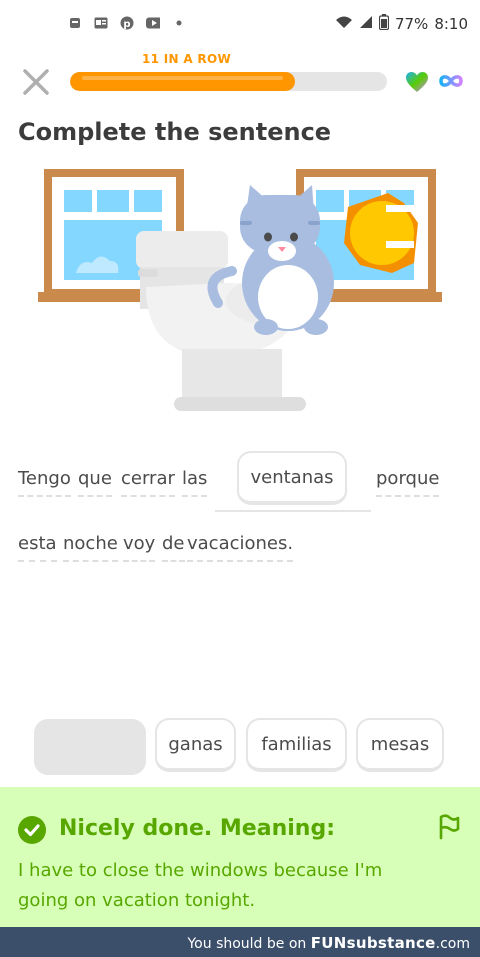  I want to click on svg-text: p, so click(126, 24).